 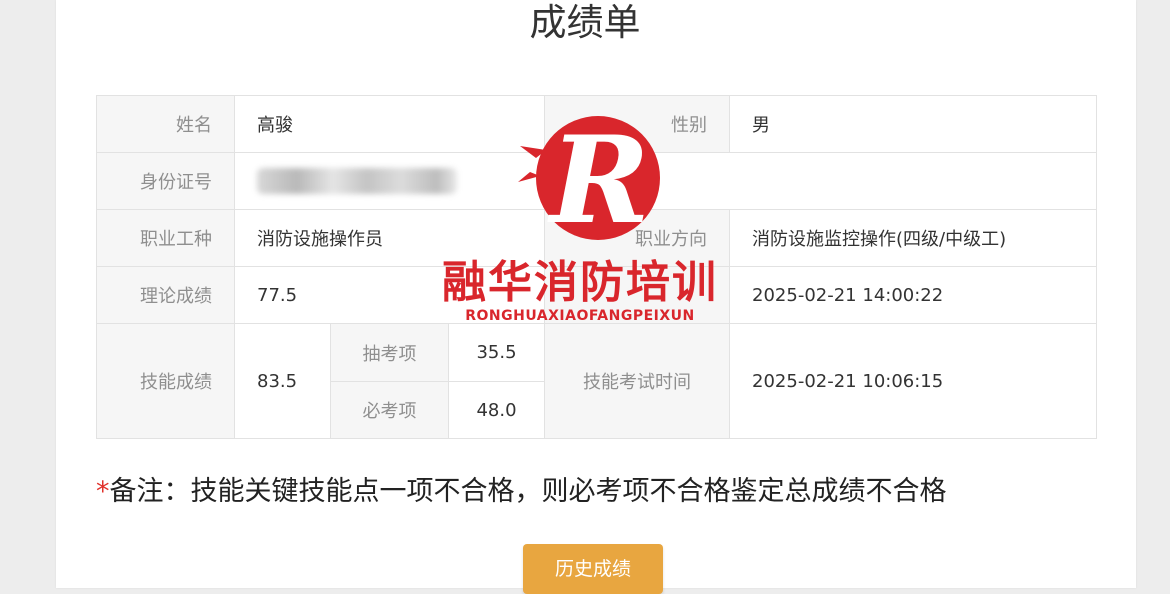 I want to click on occupation-label: 职业工种, so click(x=165, y=238).